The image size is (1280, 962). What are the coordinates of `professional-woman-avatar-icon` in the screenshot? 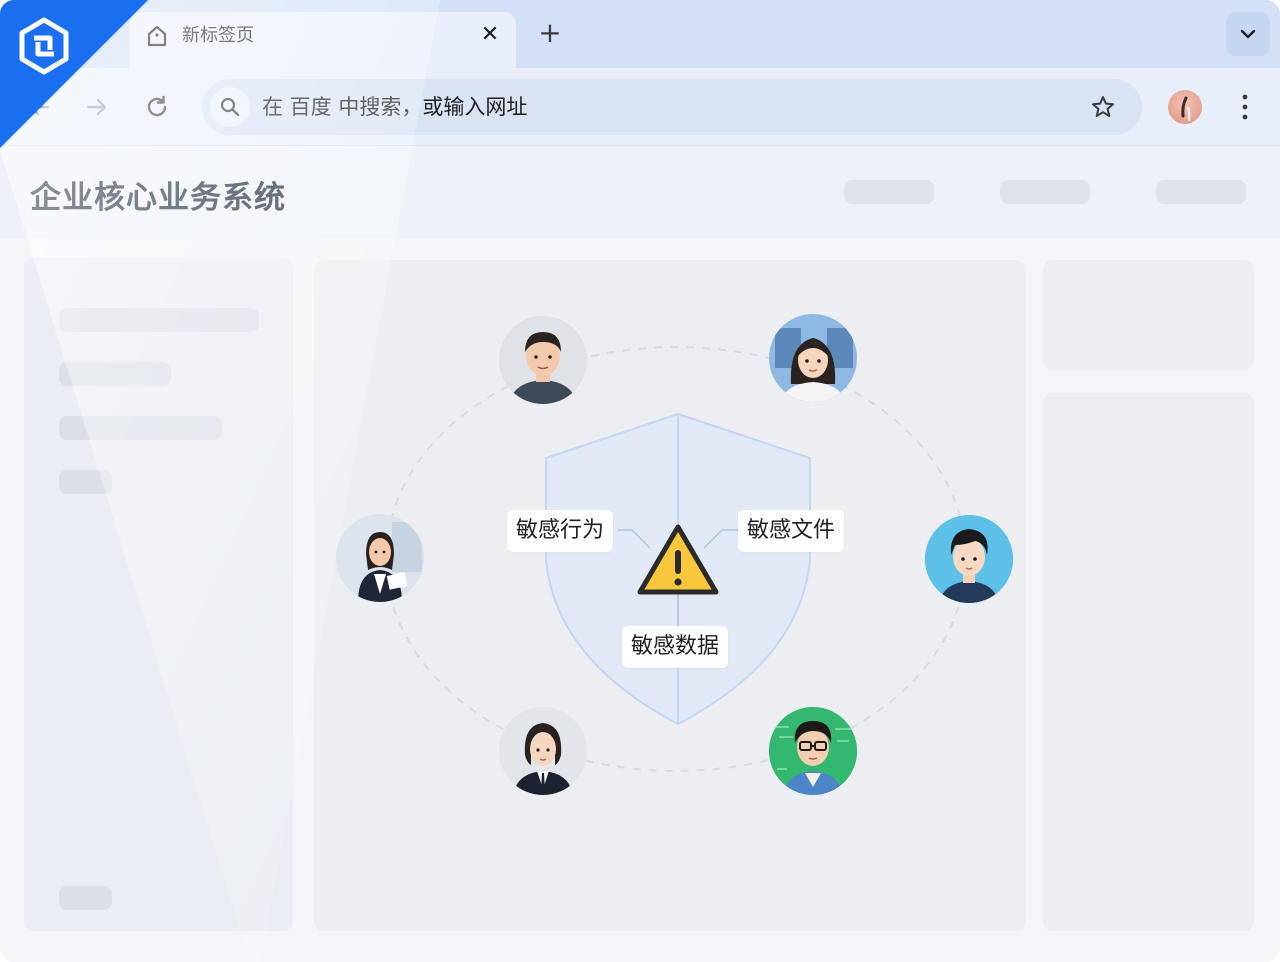 It's located at (543, 751).